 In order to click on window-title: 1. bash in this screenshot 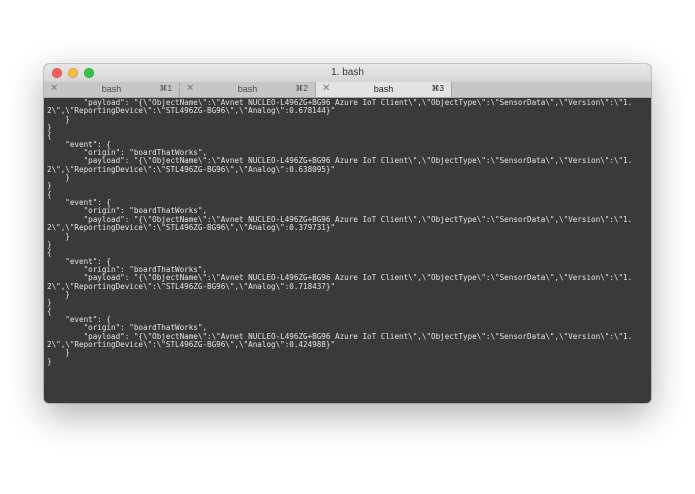, I will do `click(347, 72)`.